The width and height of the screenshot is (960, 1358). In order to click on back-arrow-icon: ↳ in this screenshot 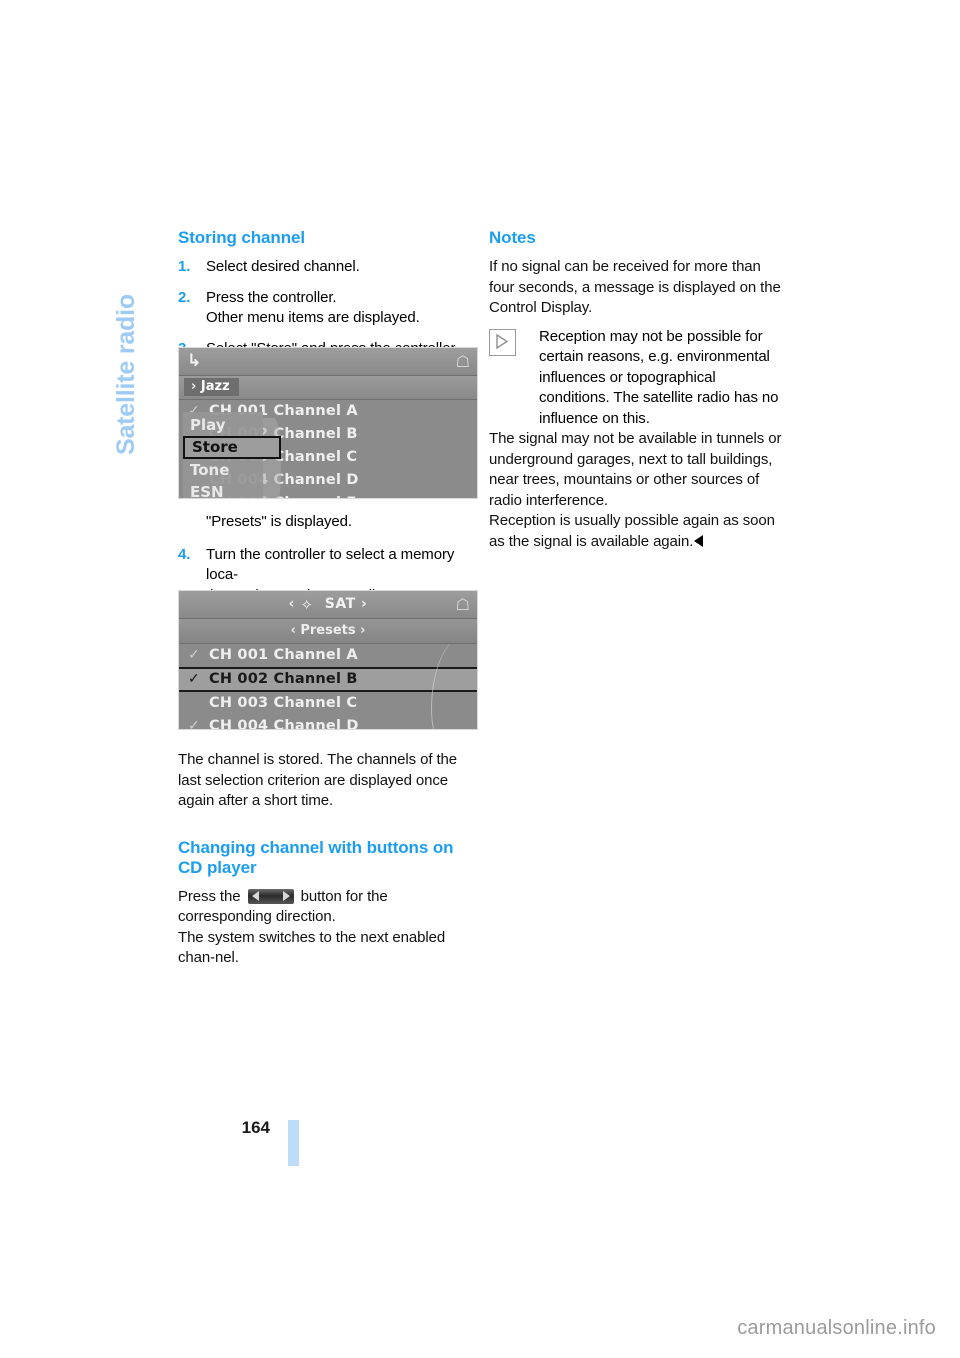, I will do `click(194, 361)`.